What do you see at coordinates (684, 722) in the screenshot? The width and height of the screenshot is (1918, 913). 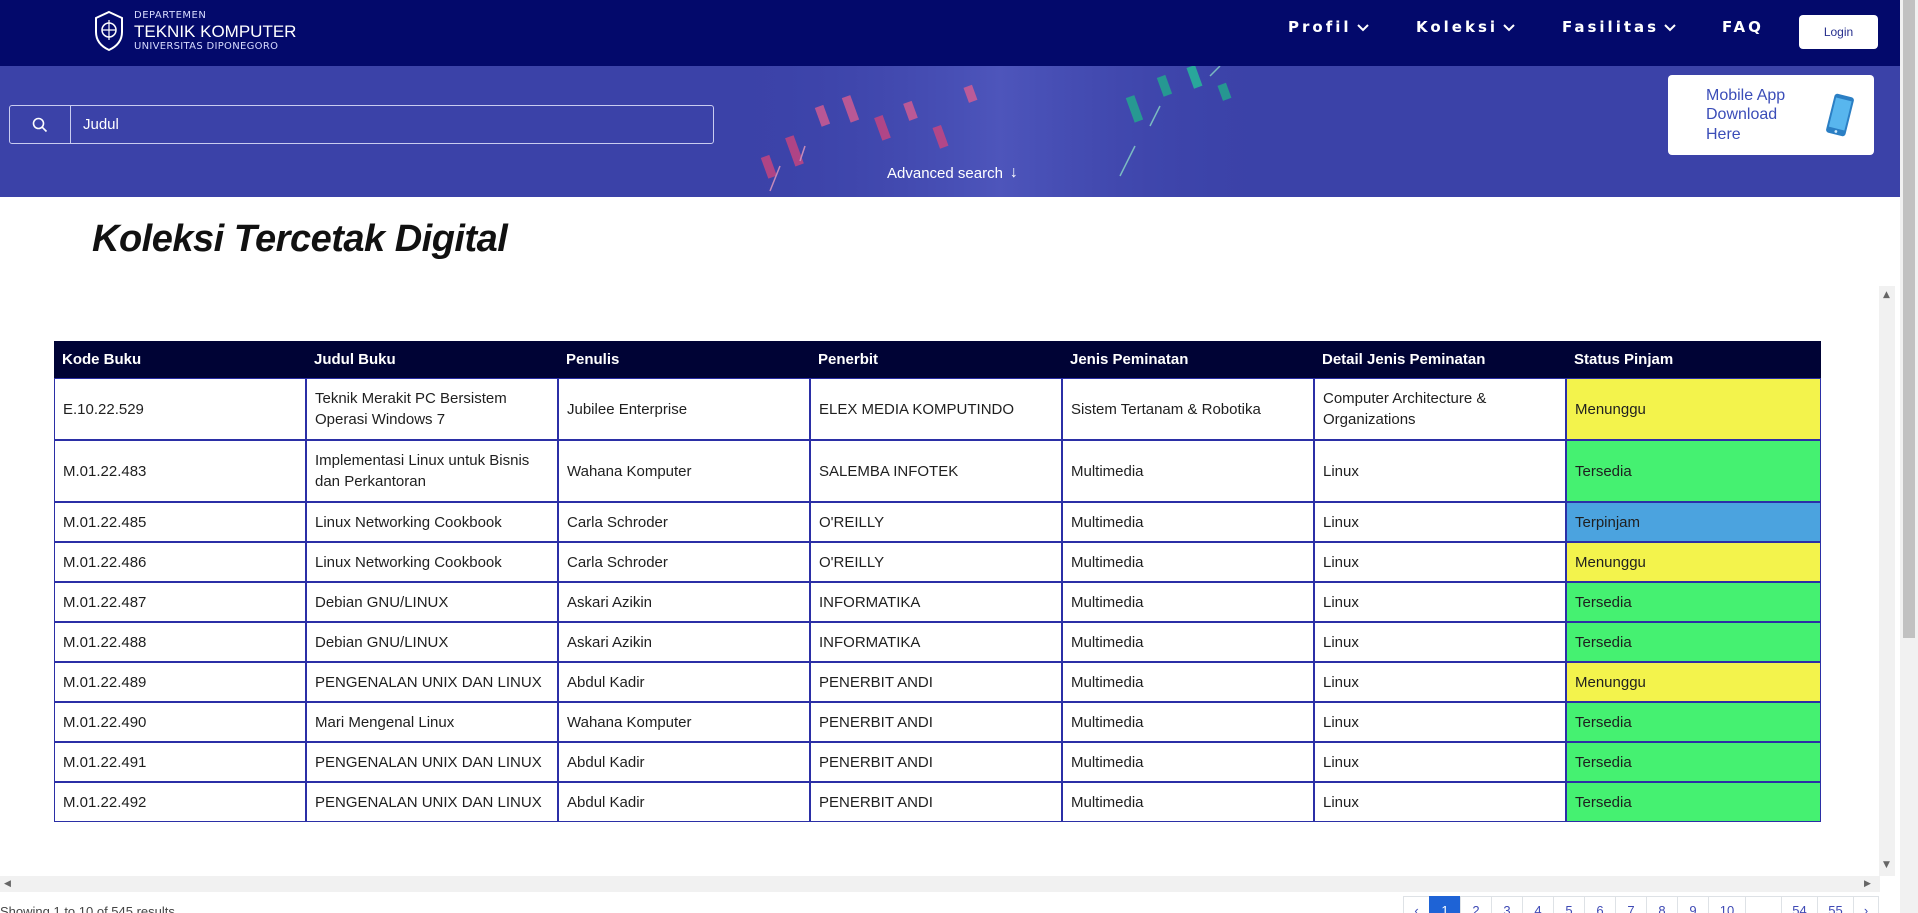 I see `cell-penulis: Wahana Komputer` at bounding box center [684, 722].